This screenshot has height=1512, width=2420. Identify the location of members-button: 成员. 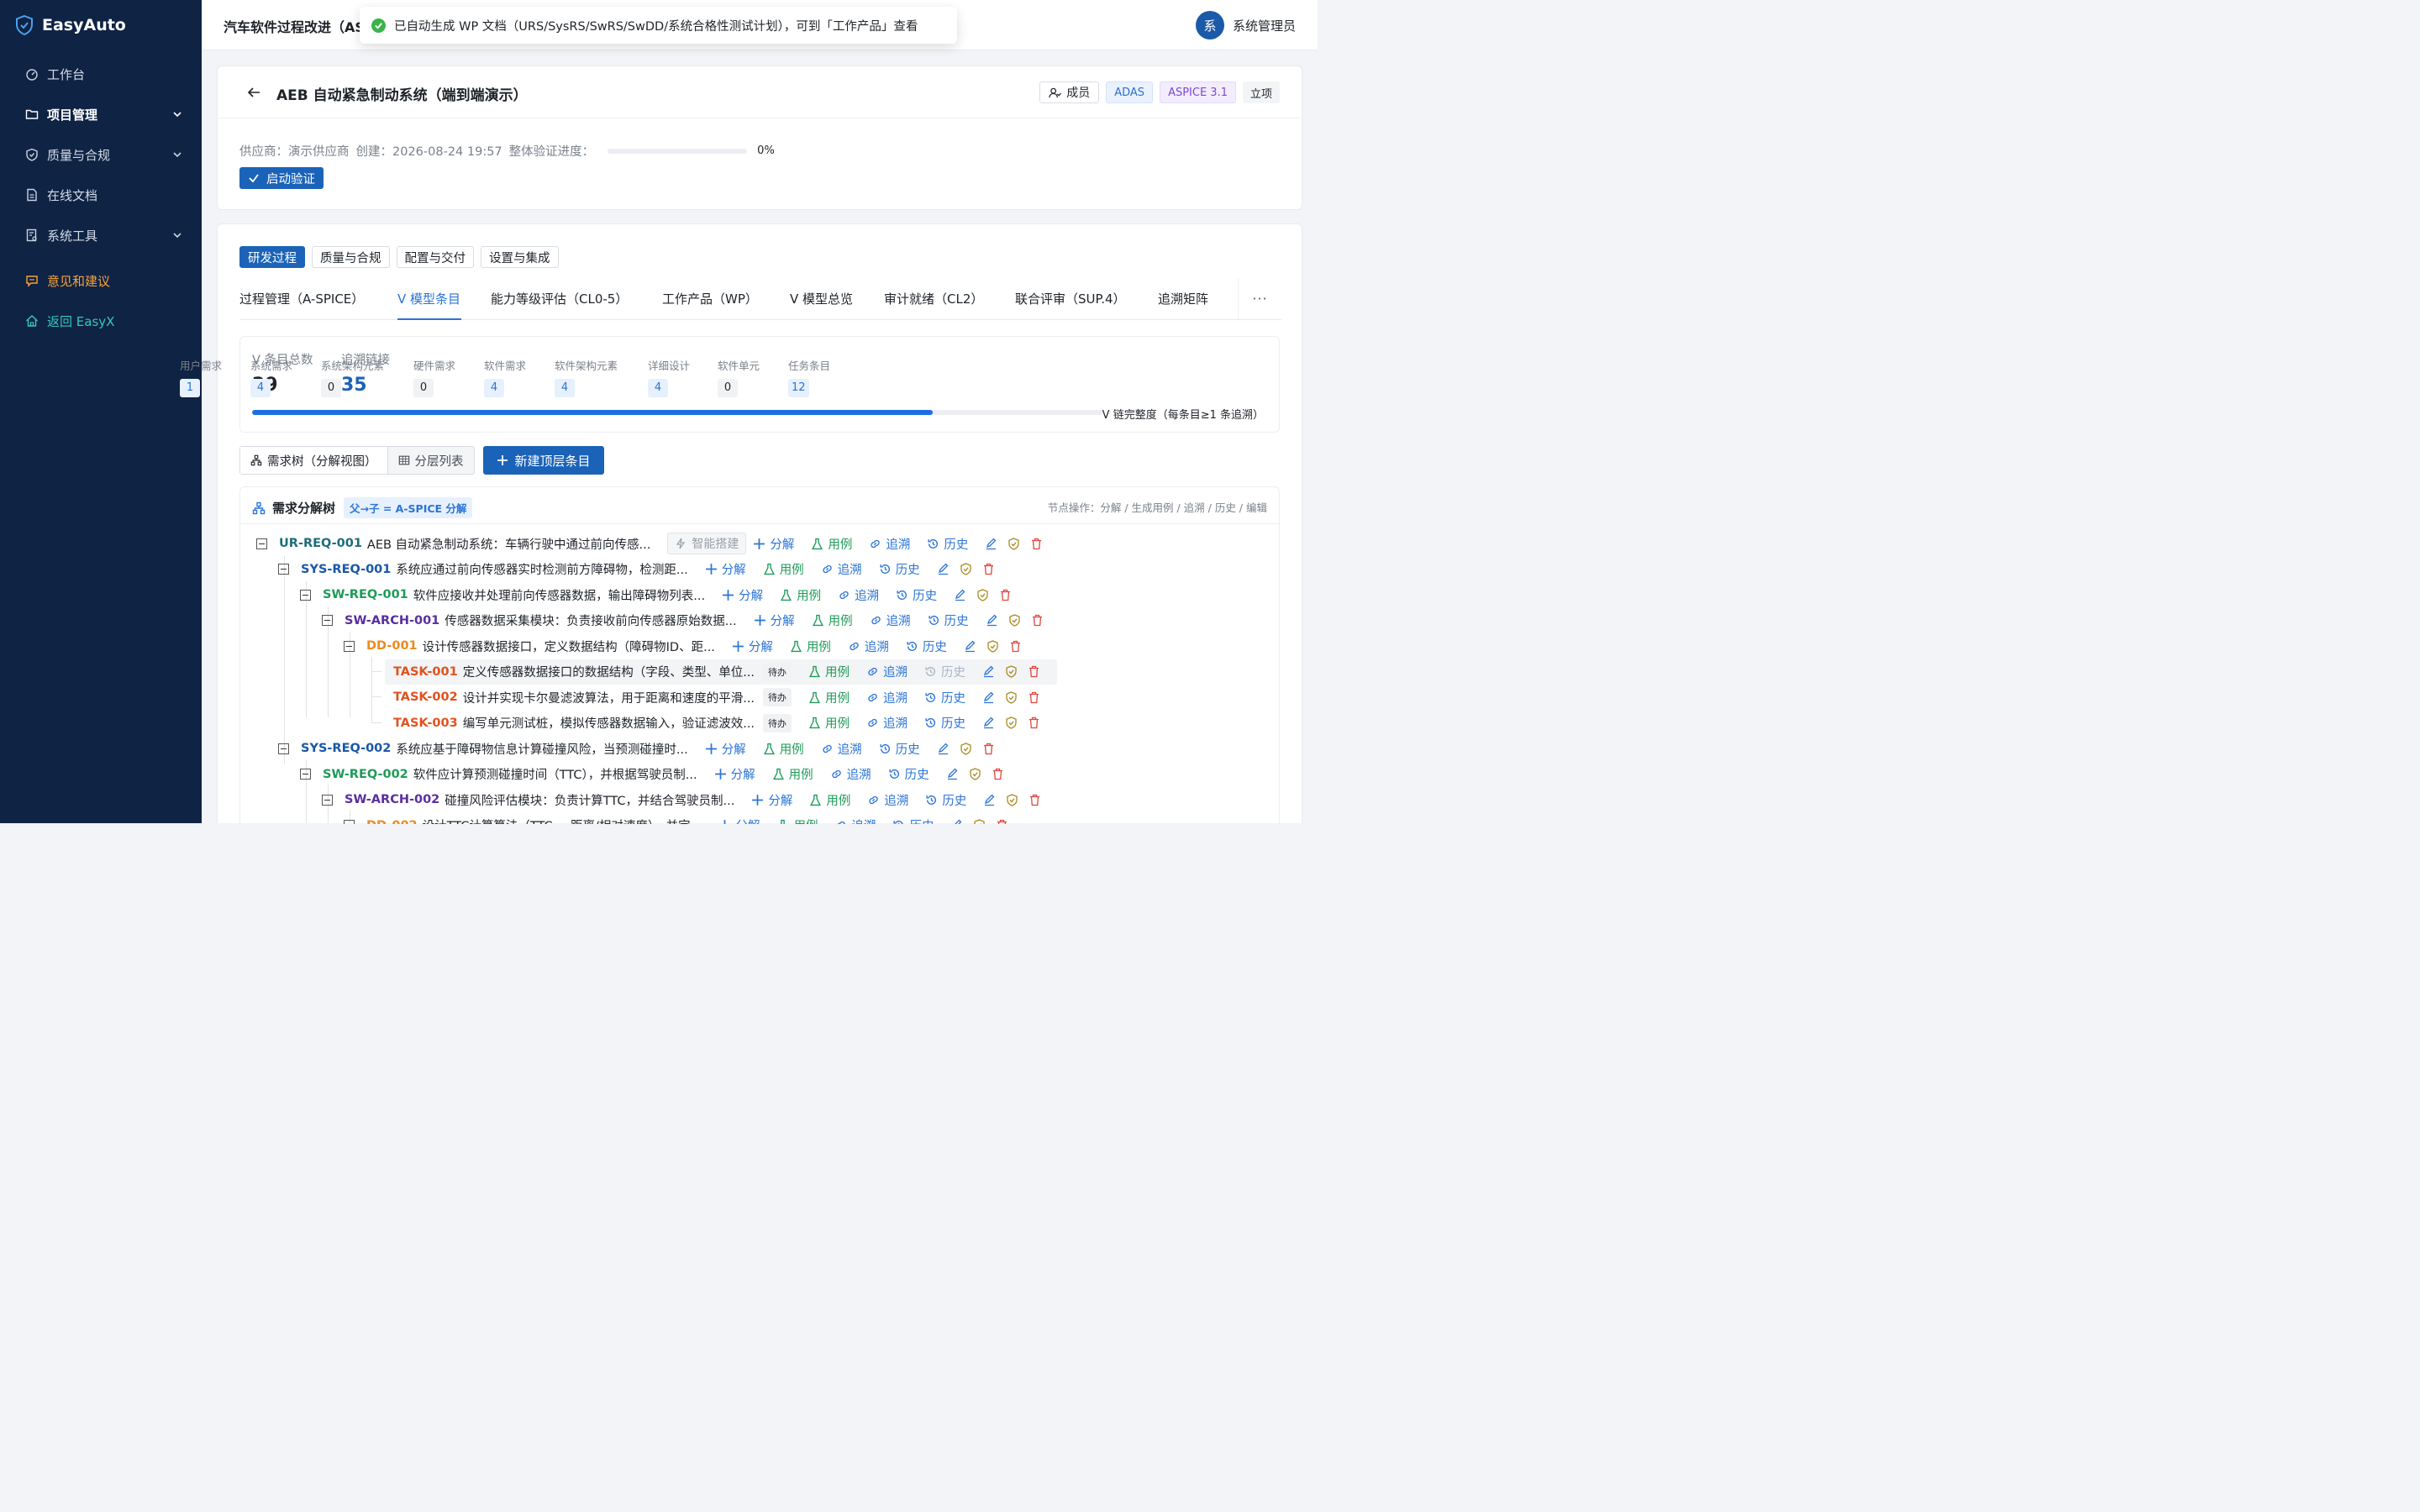
(1070, 92).